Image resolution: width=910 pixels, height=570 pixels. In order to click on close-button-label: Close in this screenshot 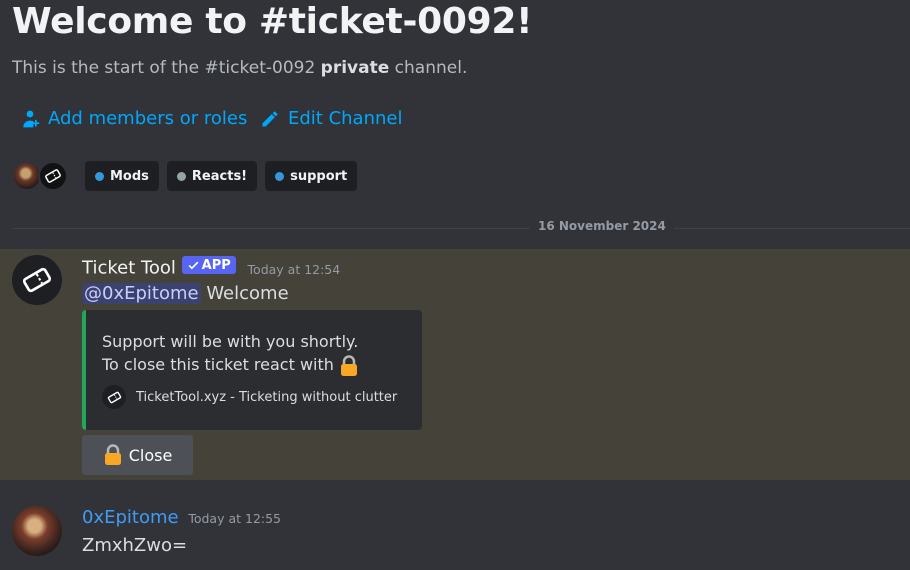, I will do `click(150, 455)`.